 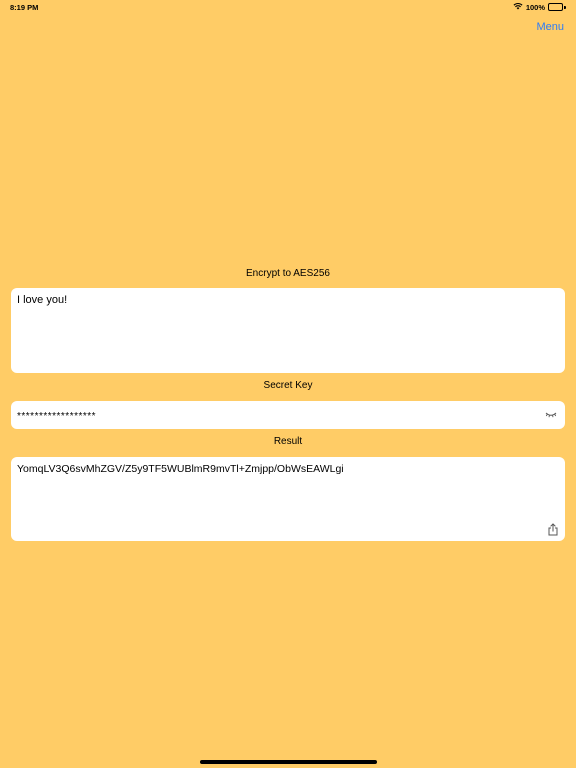 What do you see at coordinates (288, 330) in the screenshot?
I see `plaintext-input: I love you!` at bounding box center [288, 330].